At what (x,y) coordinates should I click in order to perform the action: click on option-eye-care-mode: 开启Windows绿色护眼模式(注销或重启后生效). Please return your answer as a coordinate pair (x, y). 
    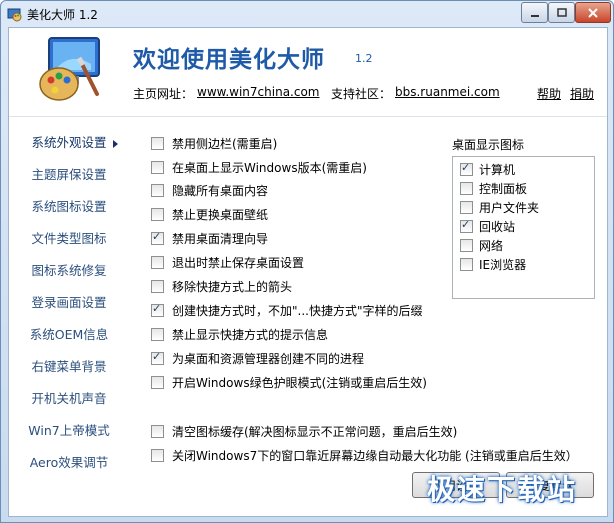
    Looking at the image, I should click on (289, 382).